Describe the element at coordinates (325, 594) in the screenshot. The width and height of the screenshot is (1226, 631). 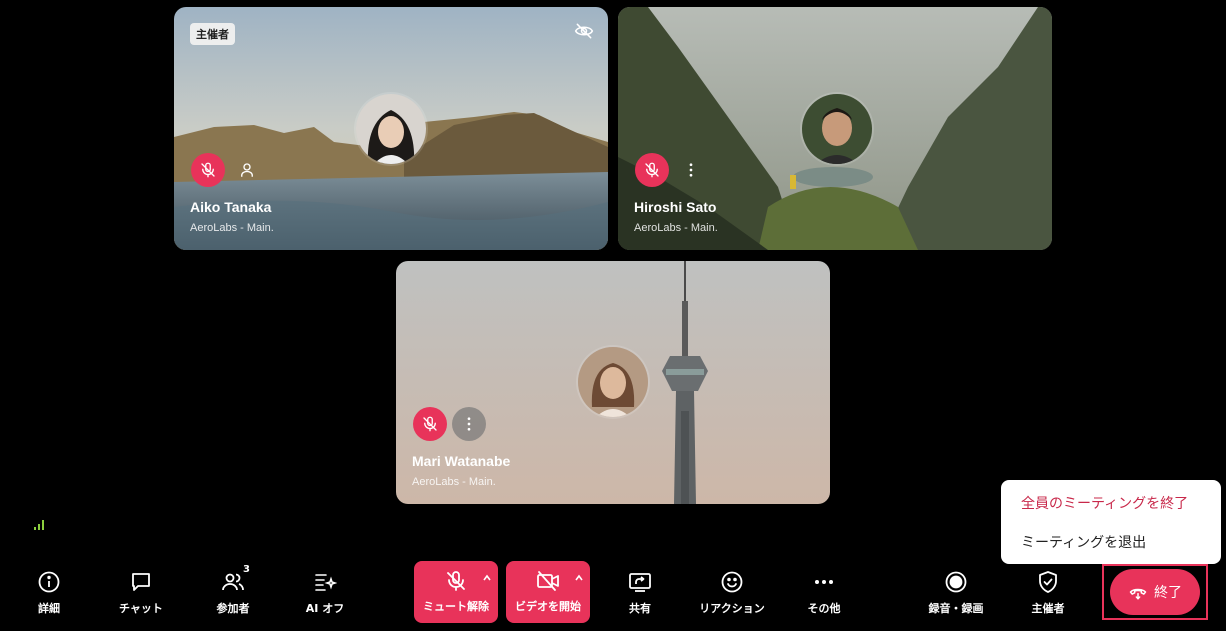
I see `ai-toggle-button: AI オフ` at that location.